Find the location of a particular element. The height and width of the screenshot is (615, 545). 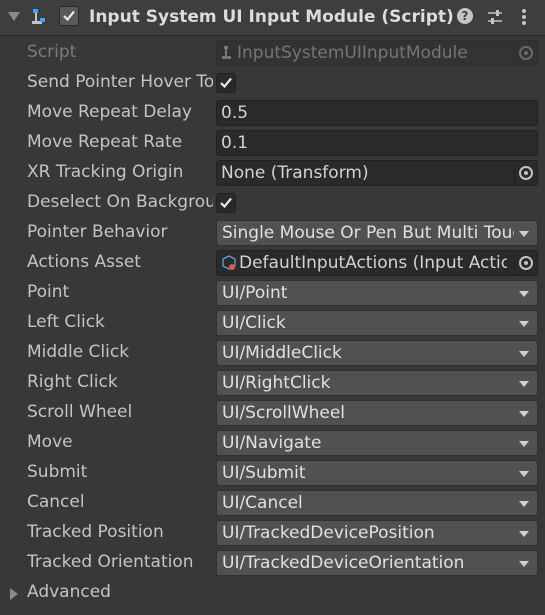

action-row-move: Move UI/Navigate is located at coordinates (272, 443).